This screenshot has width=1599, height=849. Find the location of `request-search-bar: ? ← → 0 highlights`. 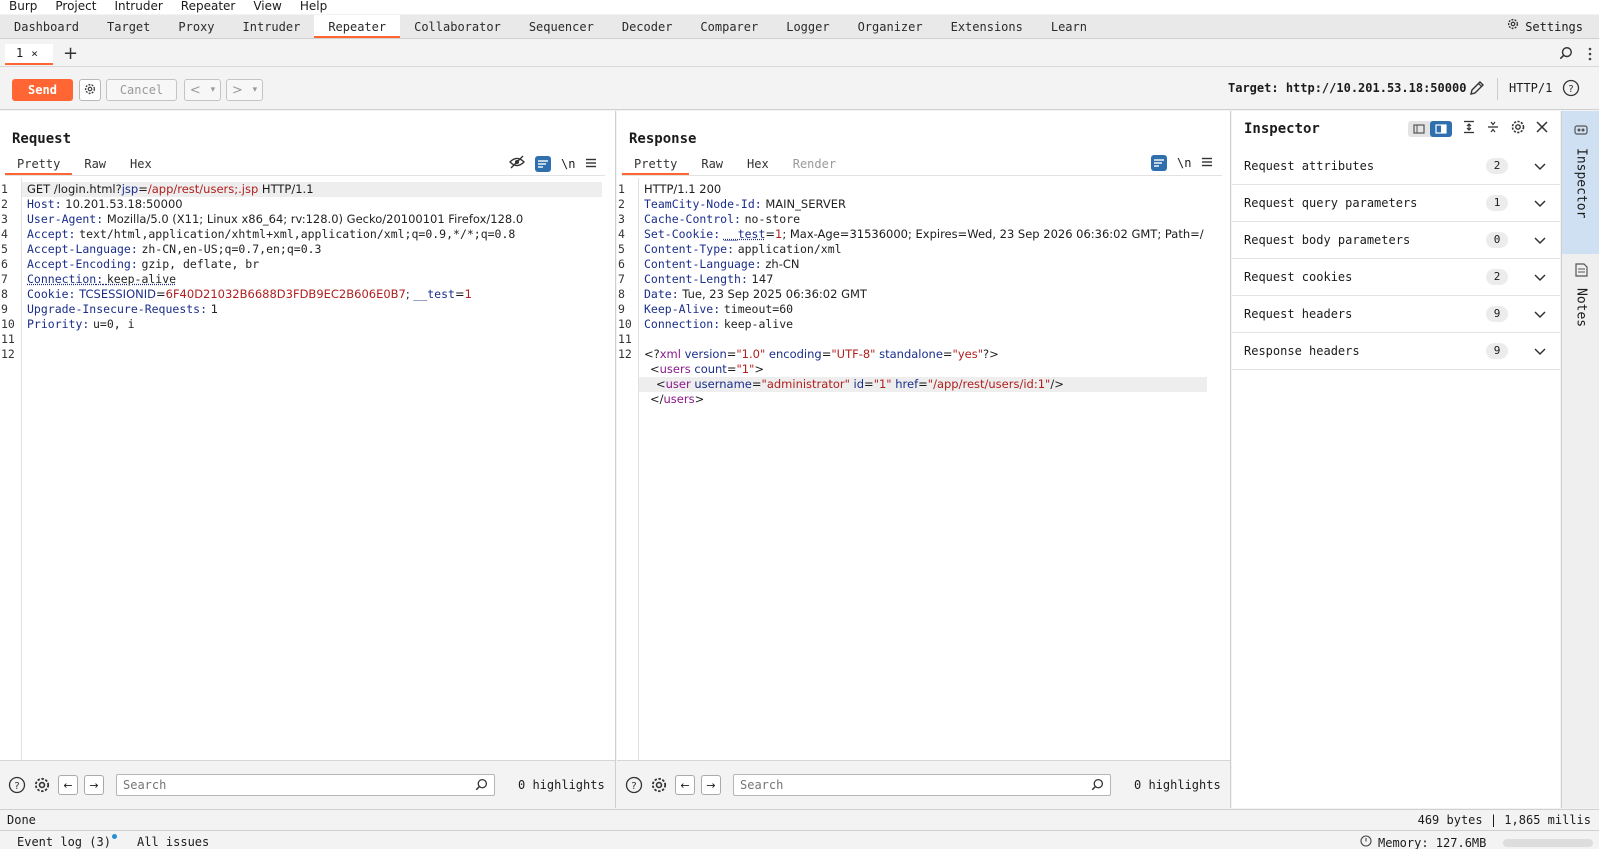

request-search-bar: ? ← → 0 highlights is located at coordinates (307, 784).